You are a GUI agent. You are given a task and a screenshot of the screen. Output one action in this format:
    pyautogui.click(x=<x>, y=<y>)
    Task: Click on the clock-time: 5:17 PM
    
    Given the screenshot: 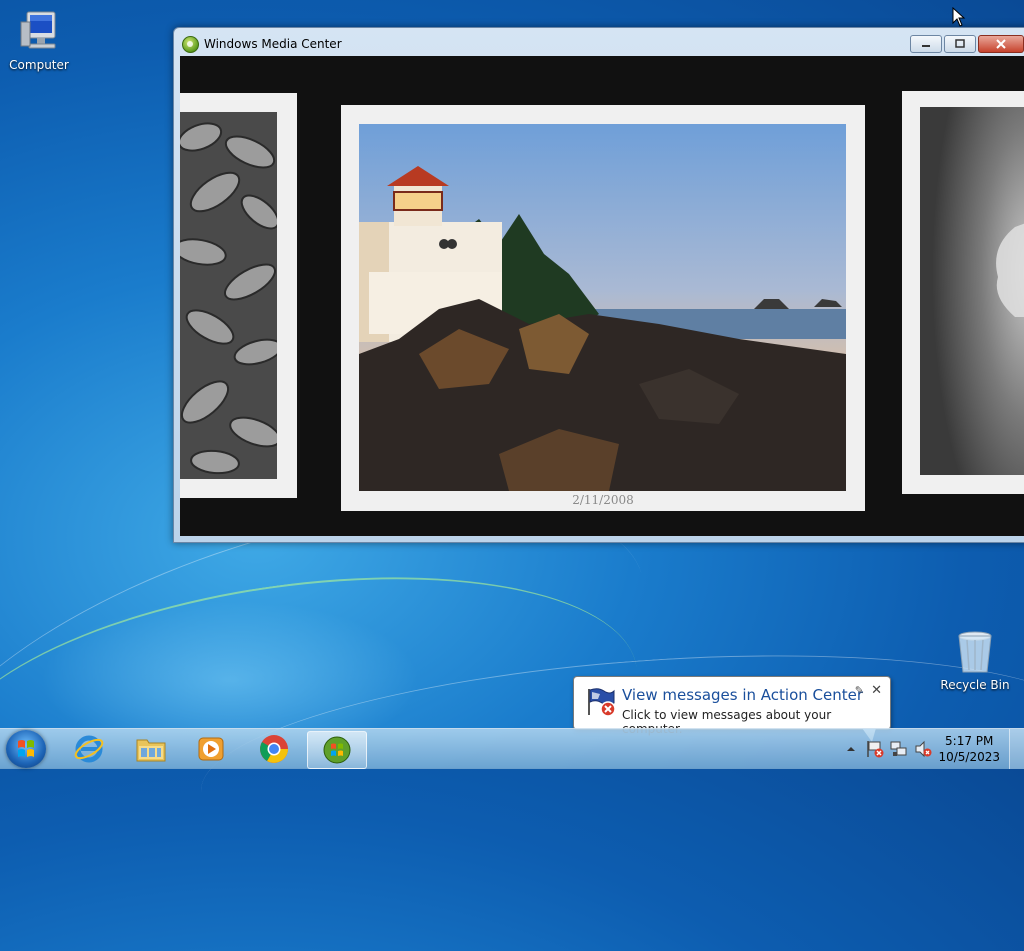 What is the action you would take?
    pyautogui.click(x=969, y=741)
    